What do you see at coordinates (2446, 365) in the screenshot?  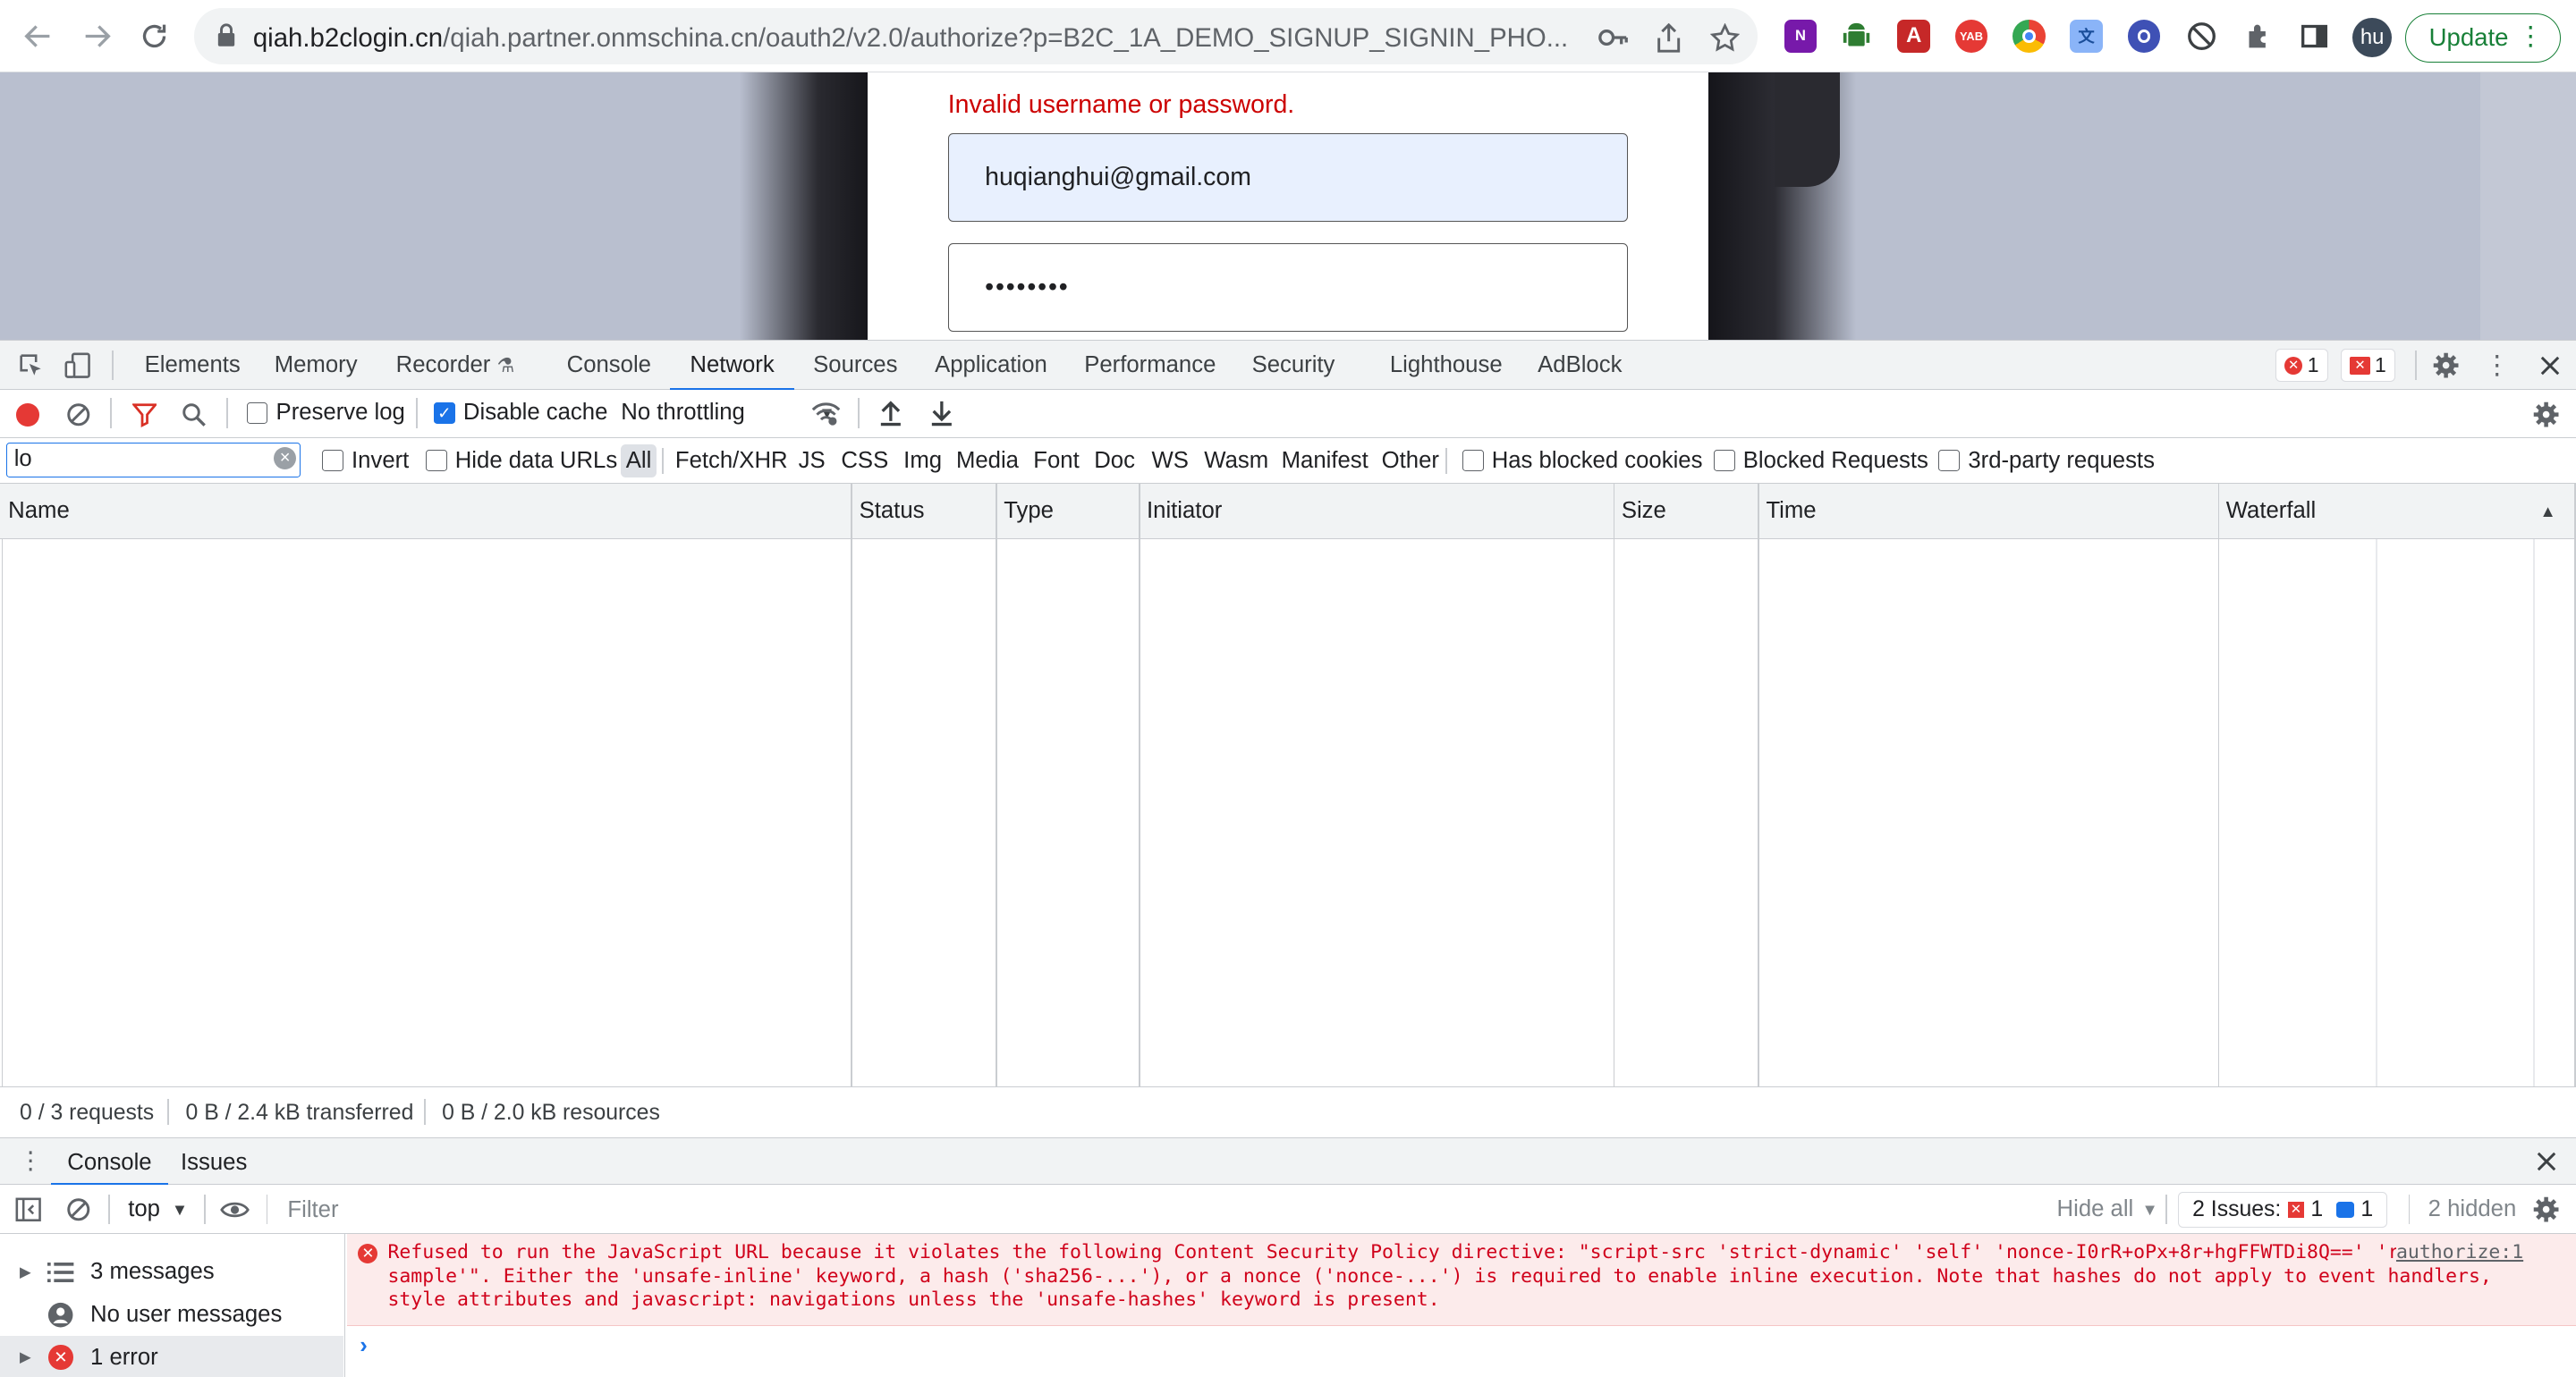 I see `settings-gear-icon` at bounding box center [2446, 365].